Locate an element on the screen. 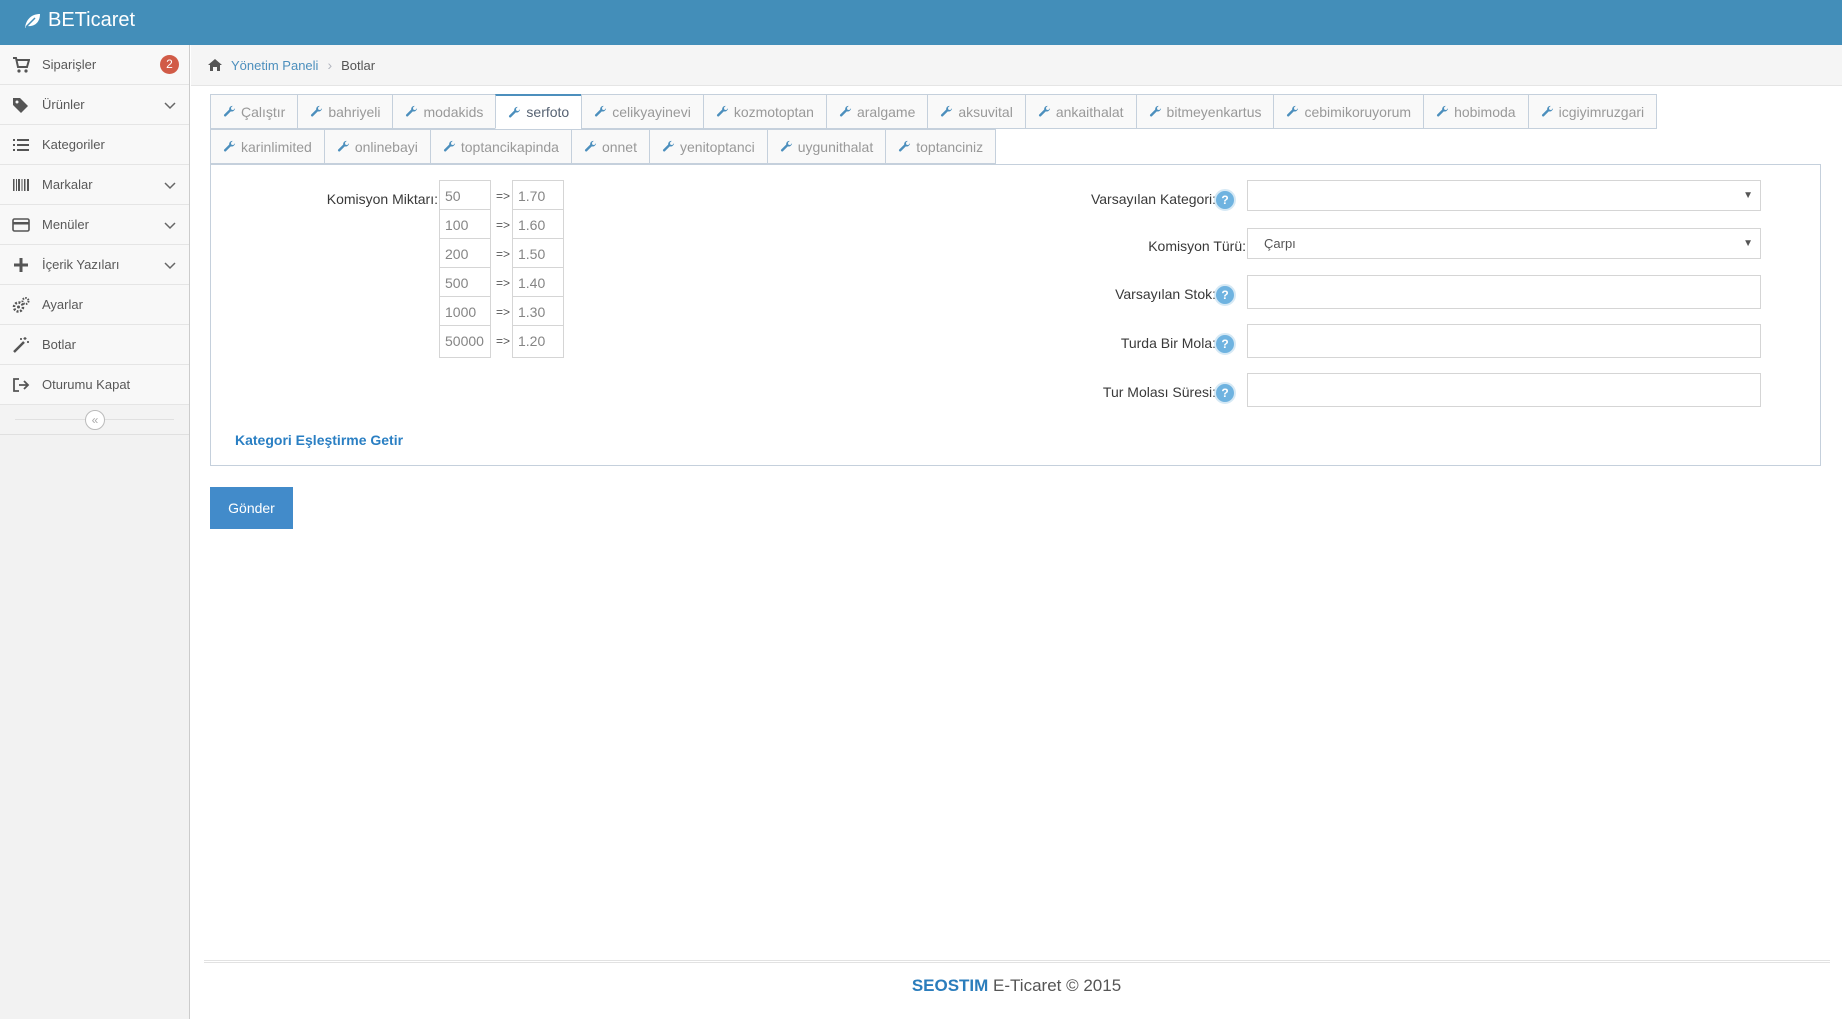 The width and height of the screenshot is (1842, 1019). sidebar-item-menuler: Menüler is located at coordinates (94, 225).